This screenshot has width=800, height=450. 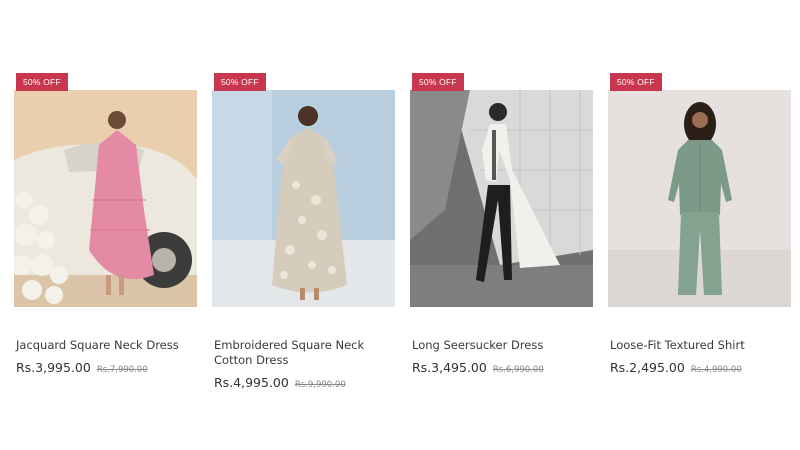 I want to click on original-price: Rs.4,990.00, so click(x=716, y=370).